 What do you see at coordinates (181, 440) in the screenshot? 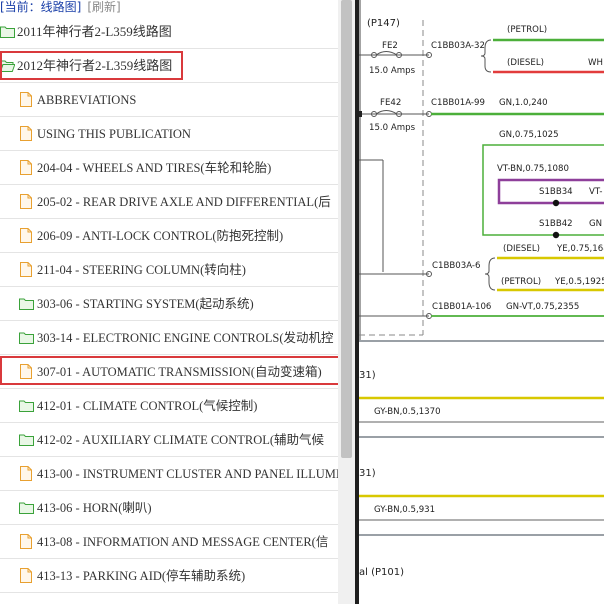
I see `tree-item-label: 412-02 - AUXILIARY CLIMATE CONTROL(辅助气候` at bounding box center [181, 440].